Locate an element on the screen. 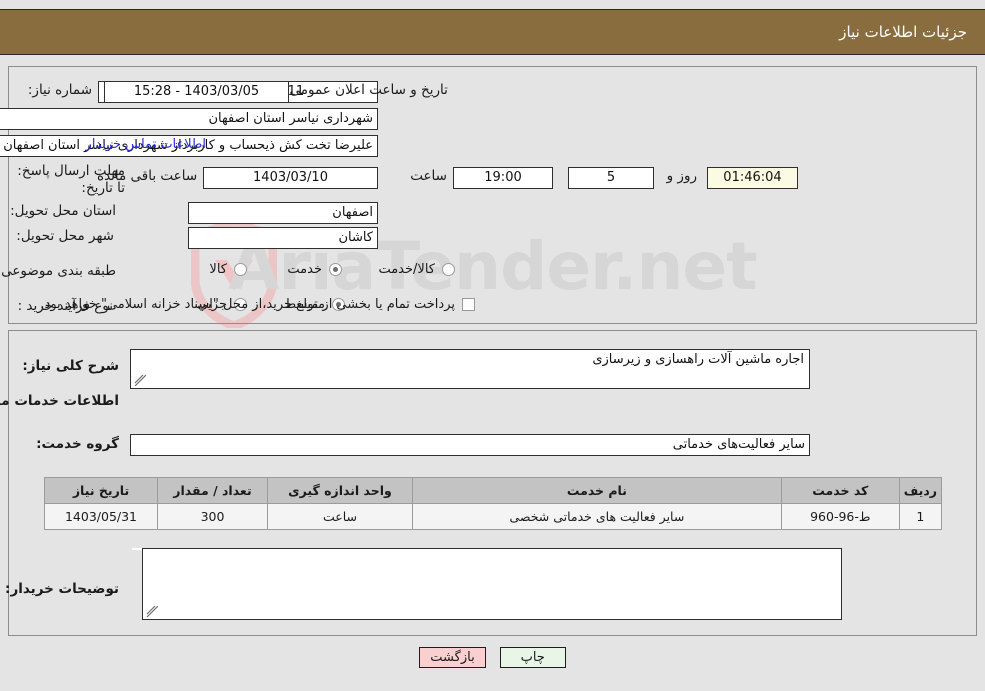  buyer-contact-link: اطلاعات تماس خریدار is located at coordinates (146, 144).